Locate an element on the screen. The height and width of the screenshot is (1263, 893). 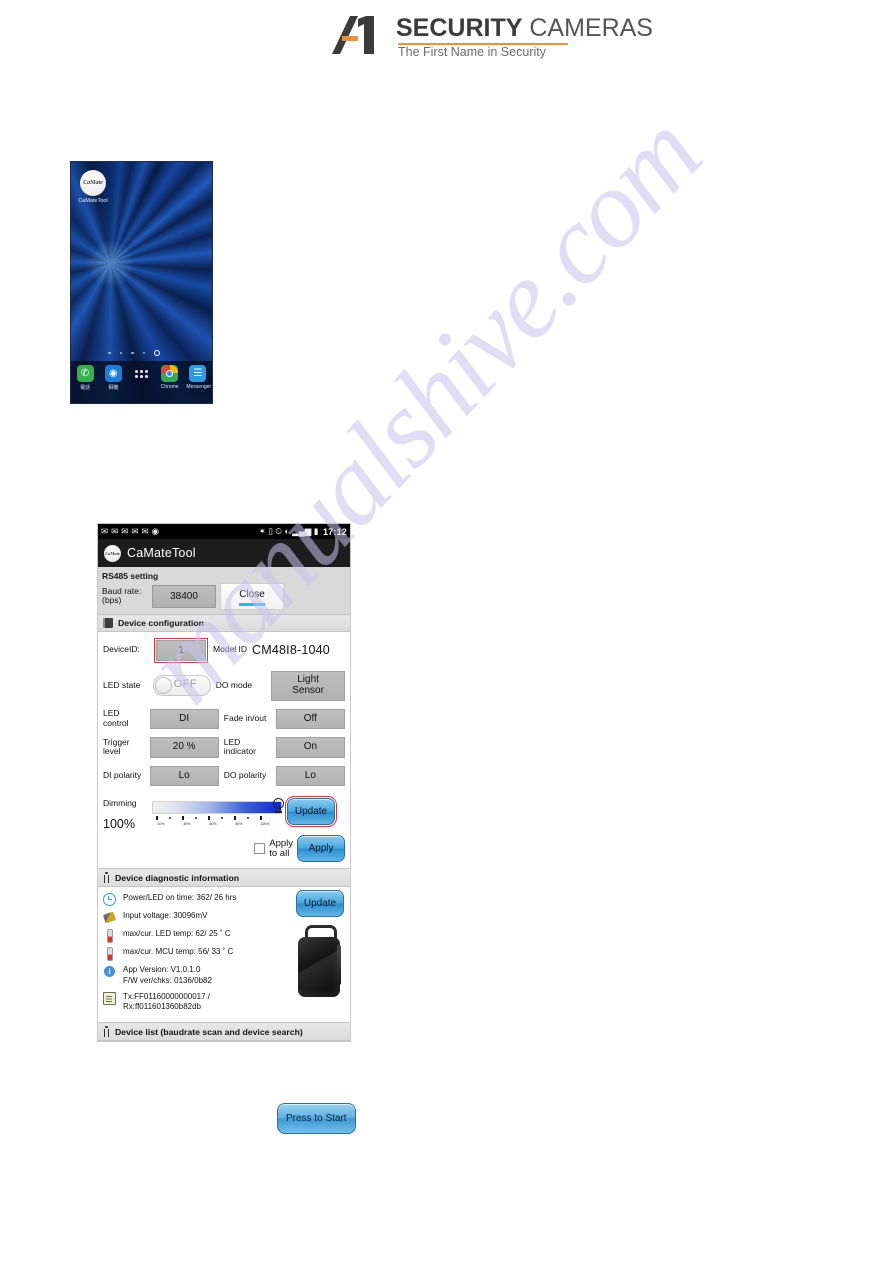
dock-label-messenger: Messenger is located at coordinates (199, 387).